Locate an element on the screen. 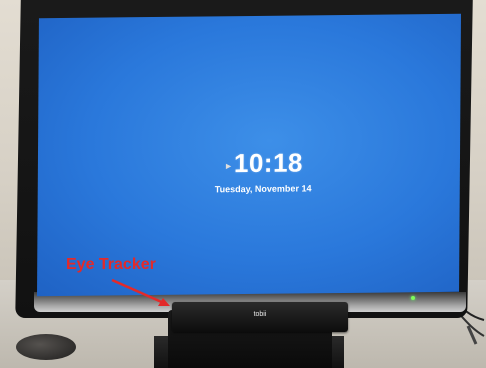 The height and width of the screenshot is (368, 486). annotation-arrow-icon is located at coordinates (140, 292).